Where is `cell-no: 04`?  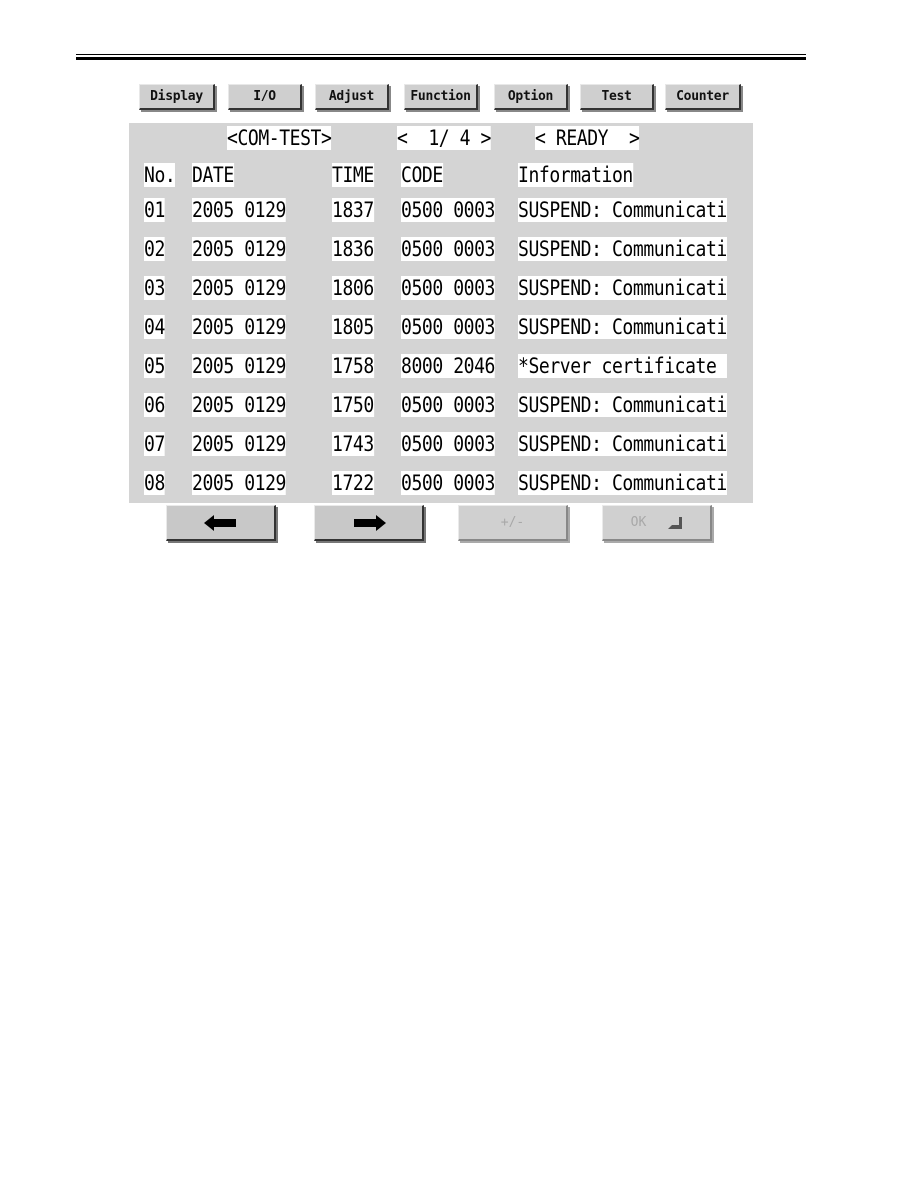 cell-no: 04 is located at coordinates (154, 327).